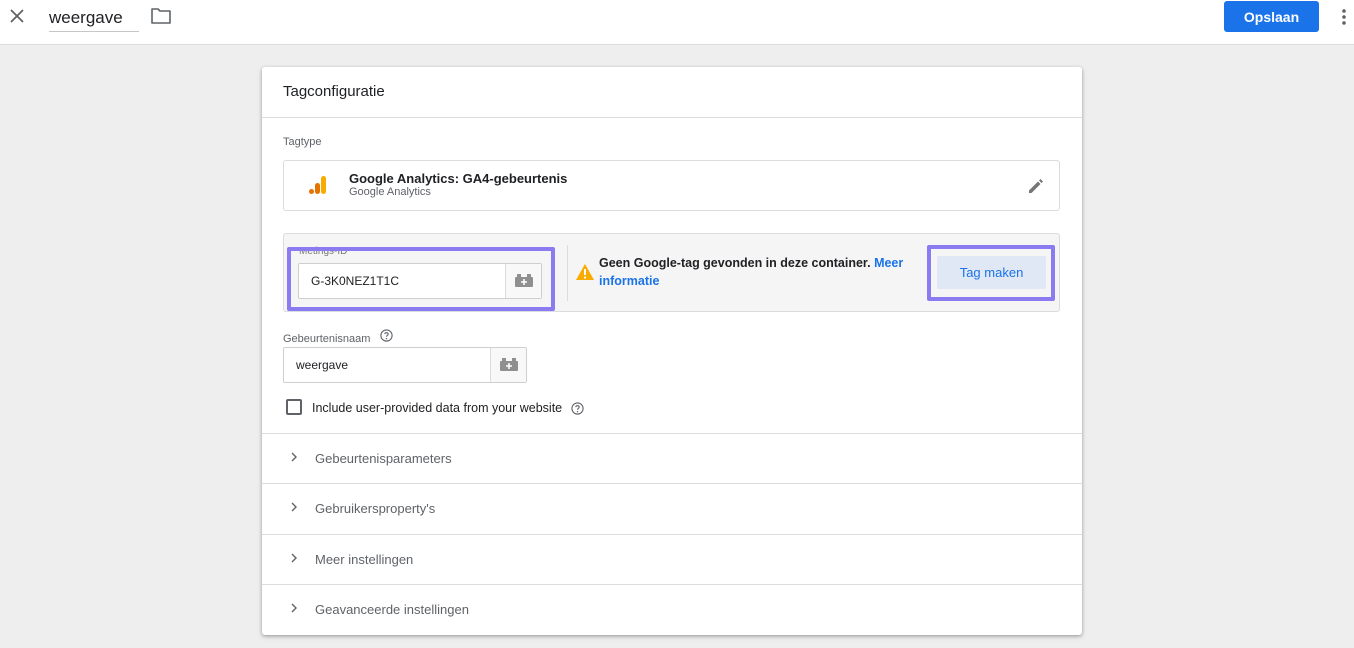 The height and width of the screenshot is (648, 1354). What do you see at coordinates (161, 16) in the screenshot?
I see `folder-icon` at bounding box center [161, 16].